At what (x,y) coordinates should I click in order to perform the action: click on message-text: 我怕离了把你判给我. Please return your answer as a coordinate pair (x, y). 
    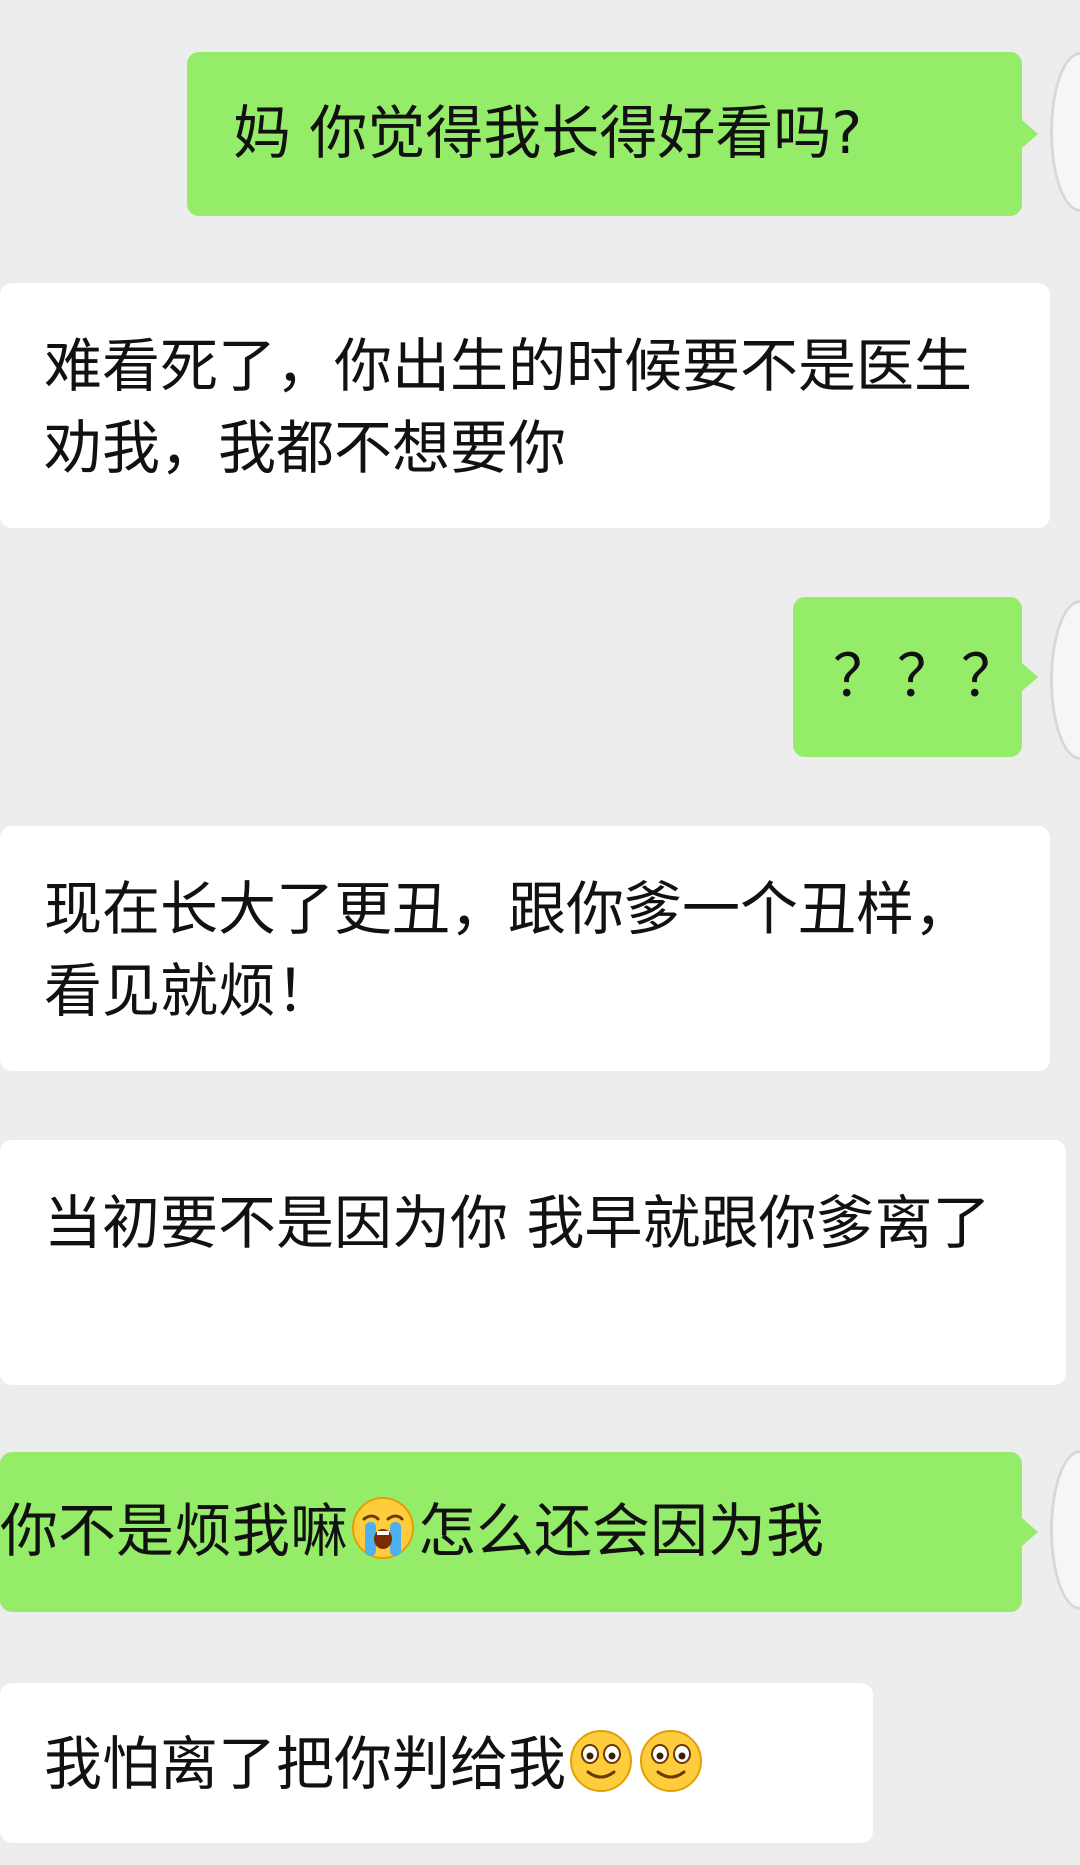
    Looking at the image, I should click on (305, 1764).